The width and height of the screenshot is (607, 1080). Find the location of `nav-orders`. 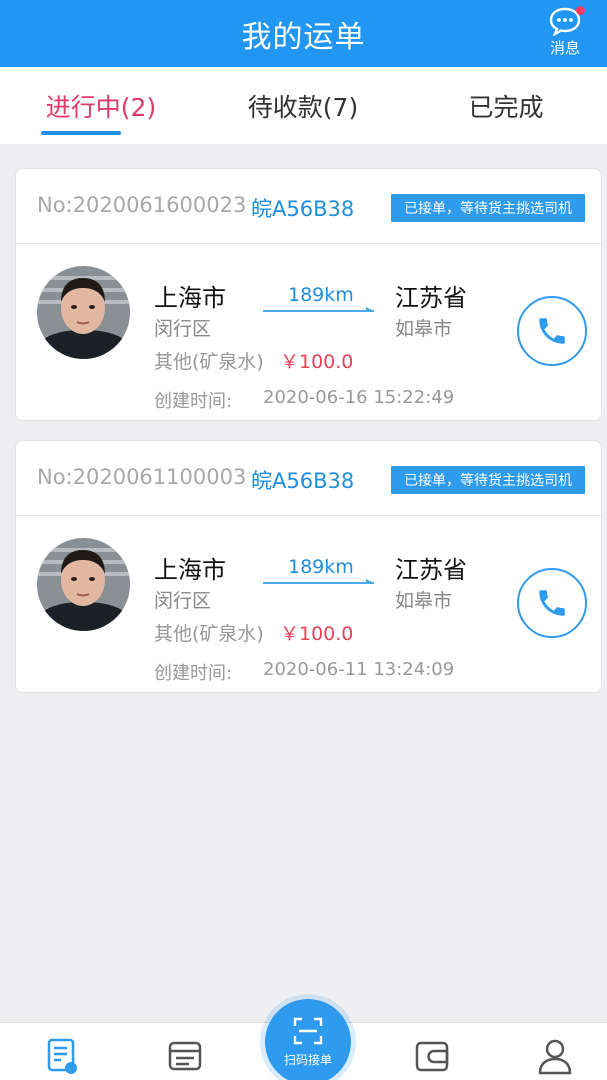

nav-orders is located at coordinates (185, 1056).